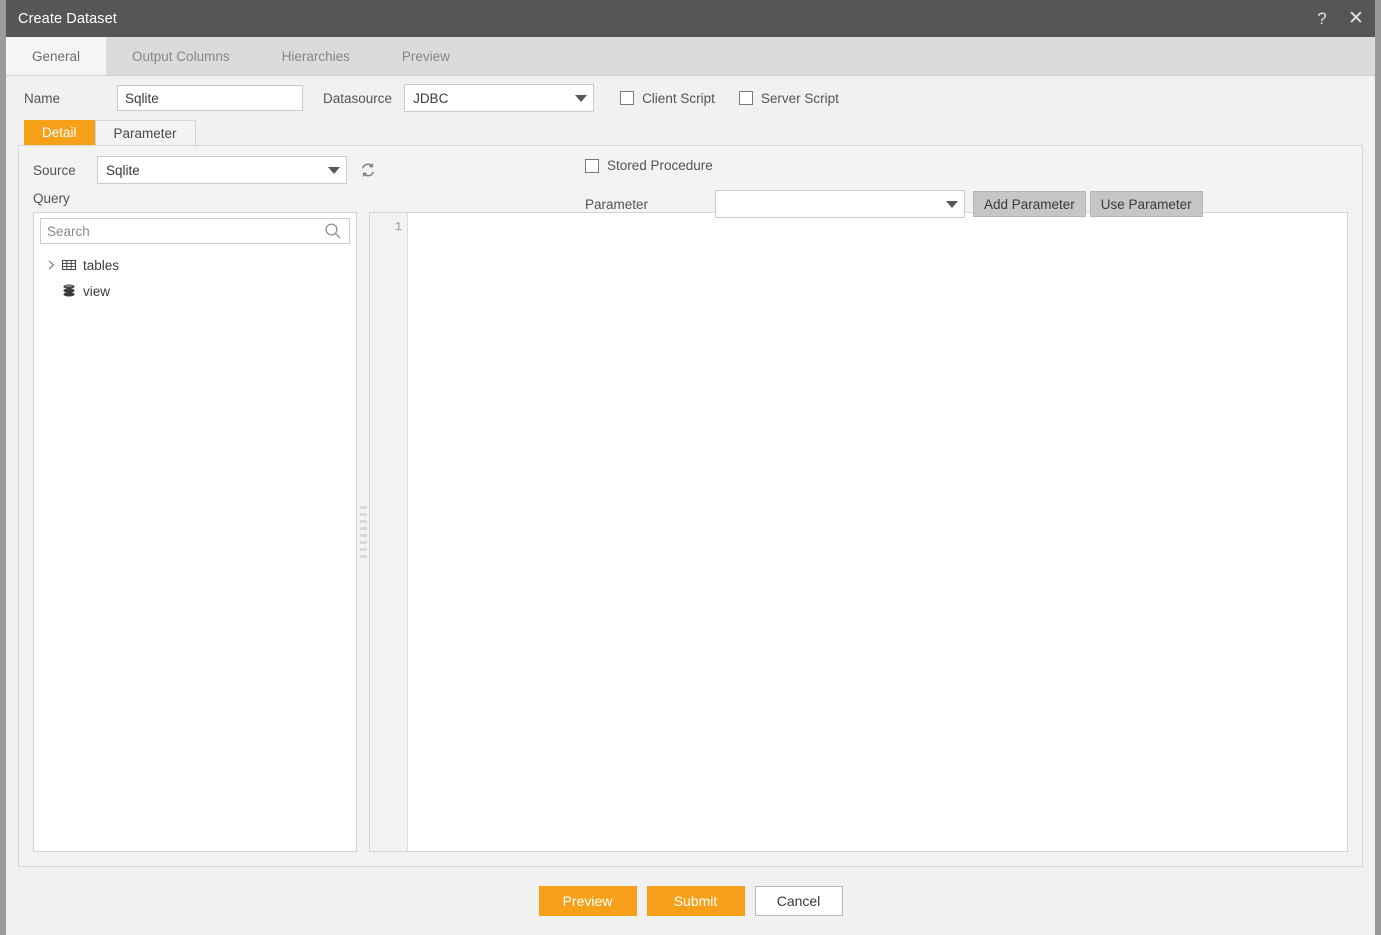 The image size is (1381, 935). Describe the element at coordinates (51, 265) in the screenshot. I see `chevron-right-icon` at that location.